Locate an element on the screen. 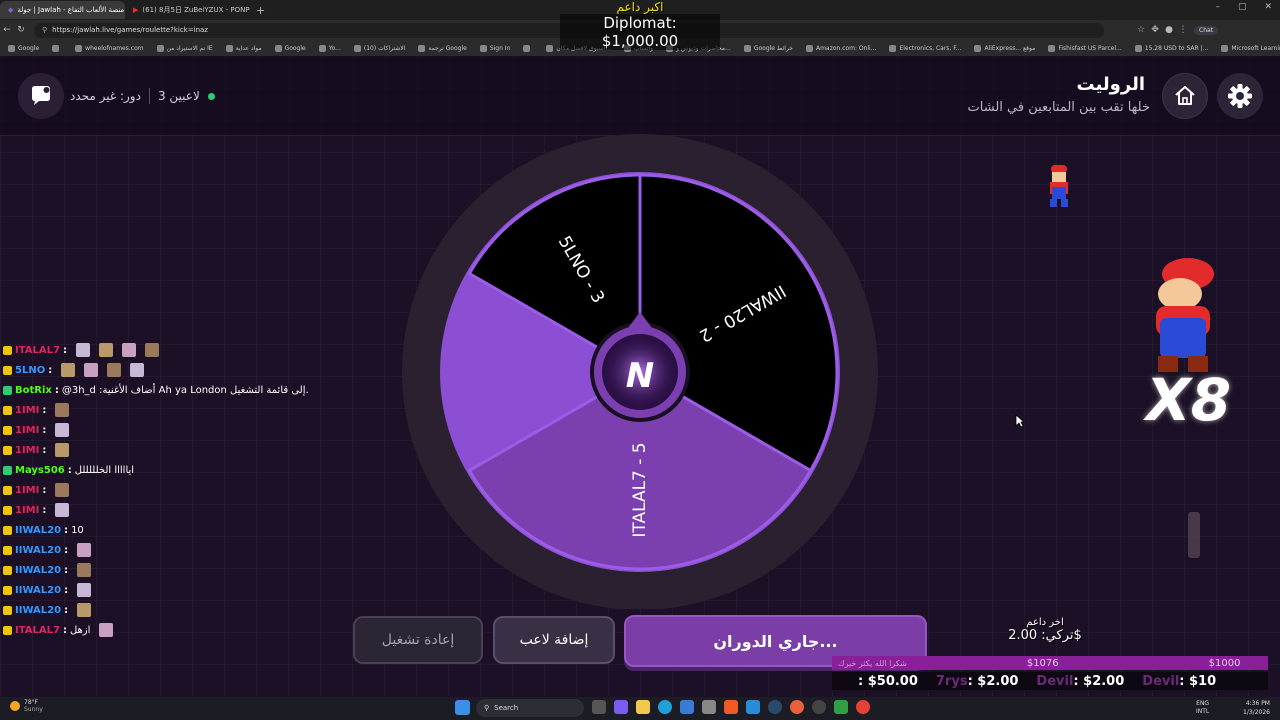 The image size is (1280, 720). settings-button is located at coordinates (1240, 96).